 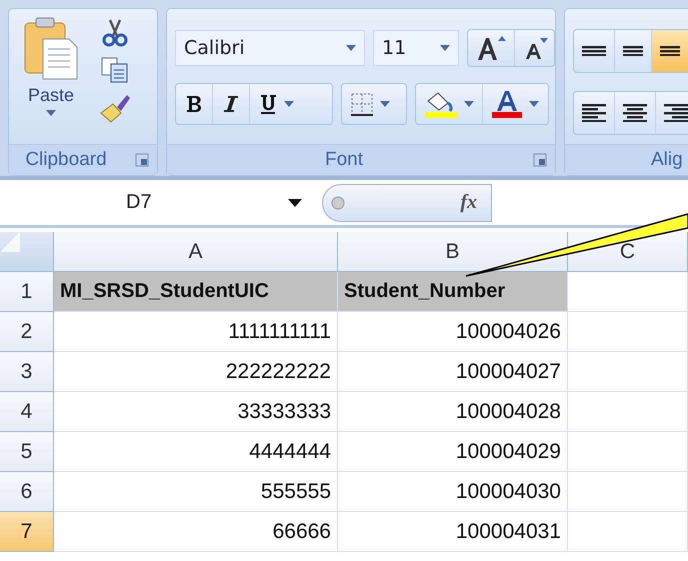 I want to click on row-header: 5, so click(x=27, y=452).